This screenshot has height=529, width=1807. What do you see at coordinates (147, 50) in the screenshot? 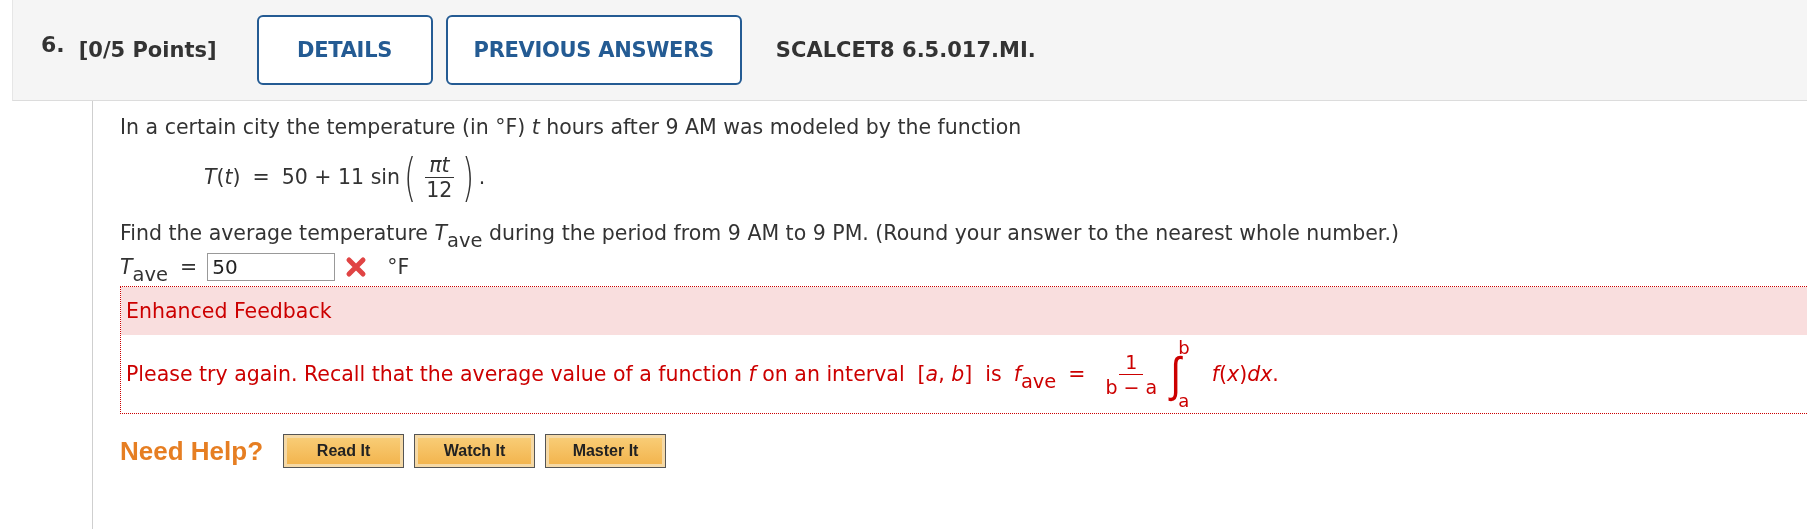
I see `points-label: [0/5 Points]` at bounding box center [147, 50].